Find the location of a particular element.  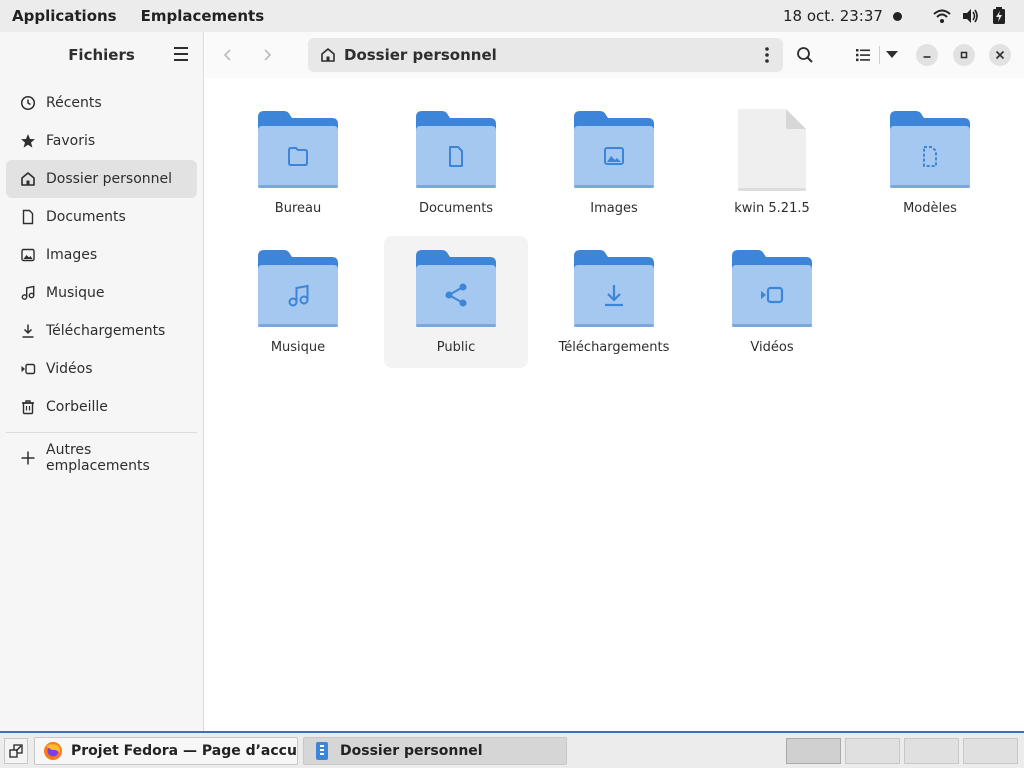

file-label: Vidéos is located at coordinates (772, 347).